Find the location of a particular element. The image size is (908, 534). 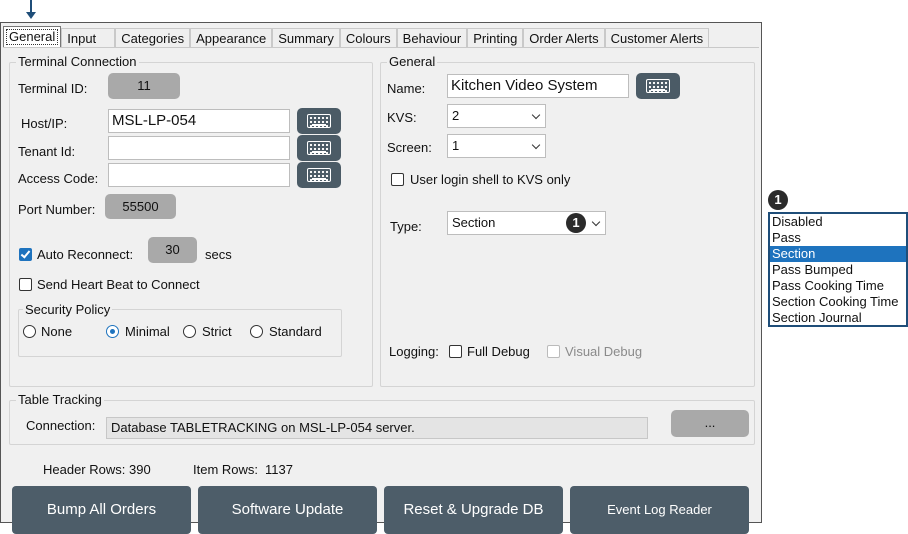

security-none-label: None is located at coordinates (57, 331).